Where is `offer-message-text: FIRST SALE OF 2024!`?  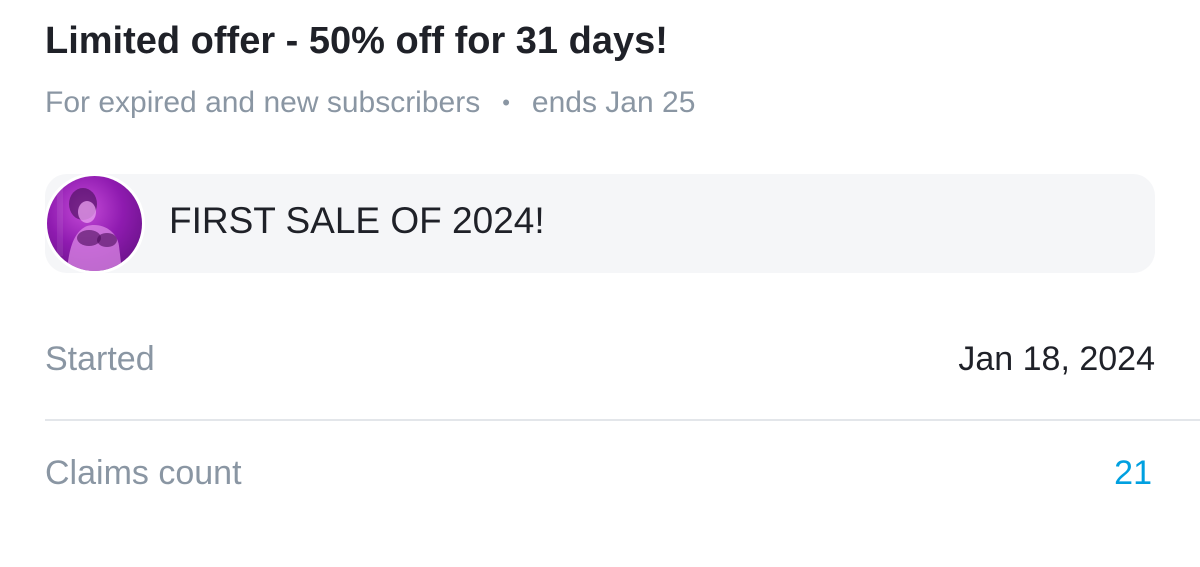 offer-message-text: FIRST SALE OF 2024! is located at coordinates (357, 220).